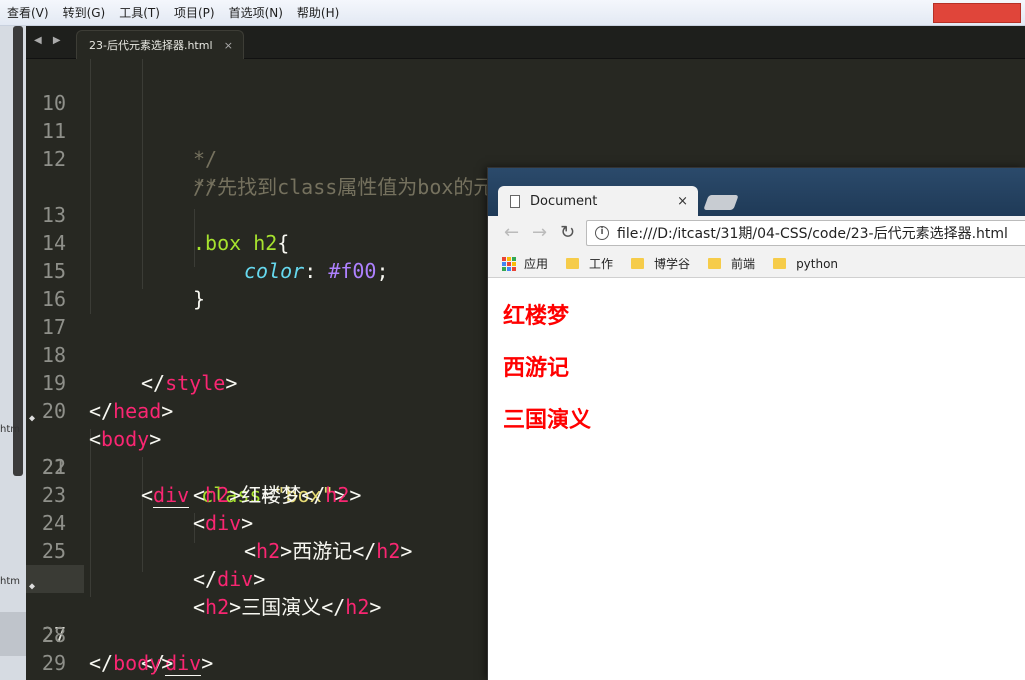  What do you see at coordinates (99, 650) in the screenshot?
I see `code-line: 29 </html>` at bounding box center [99, 650].